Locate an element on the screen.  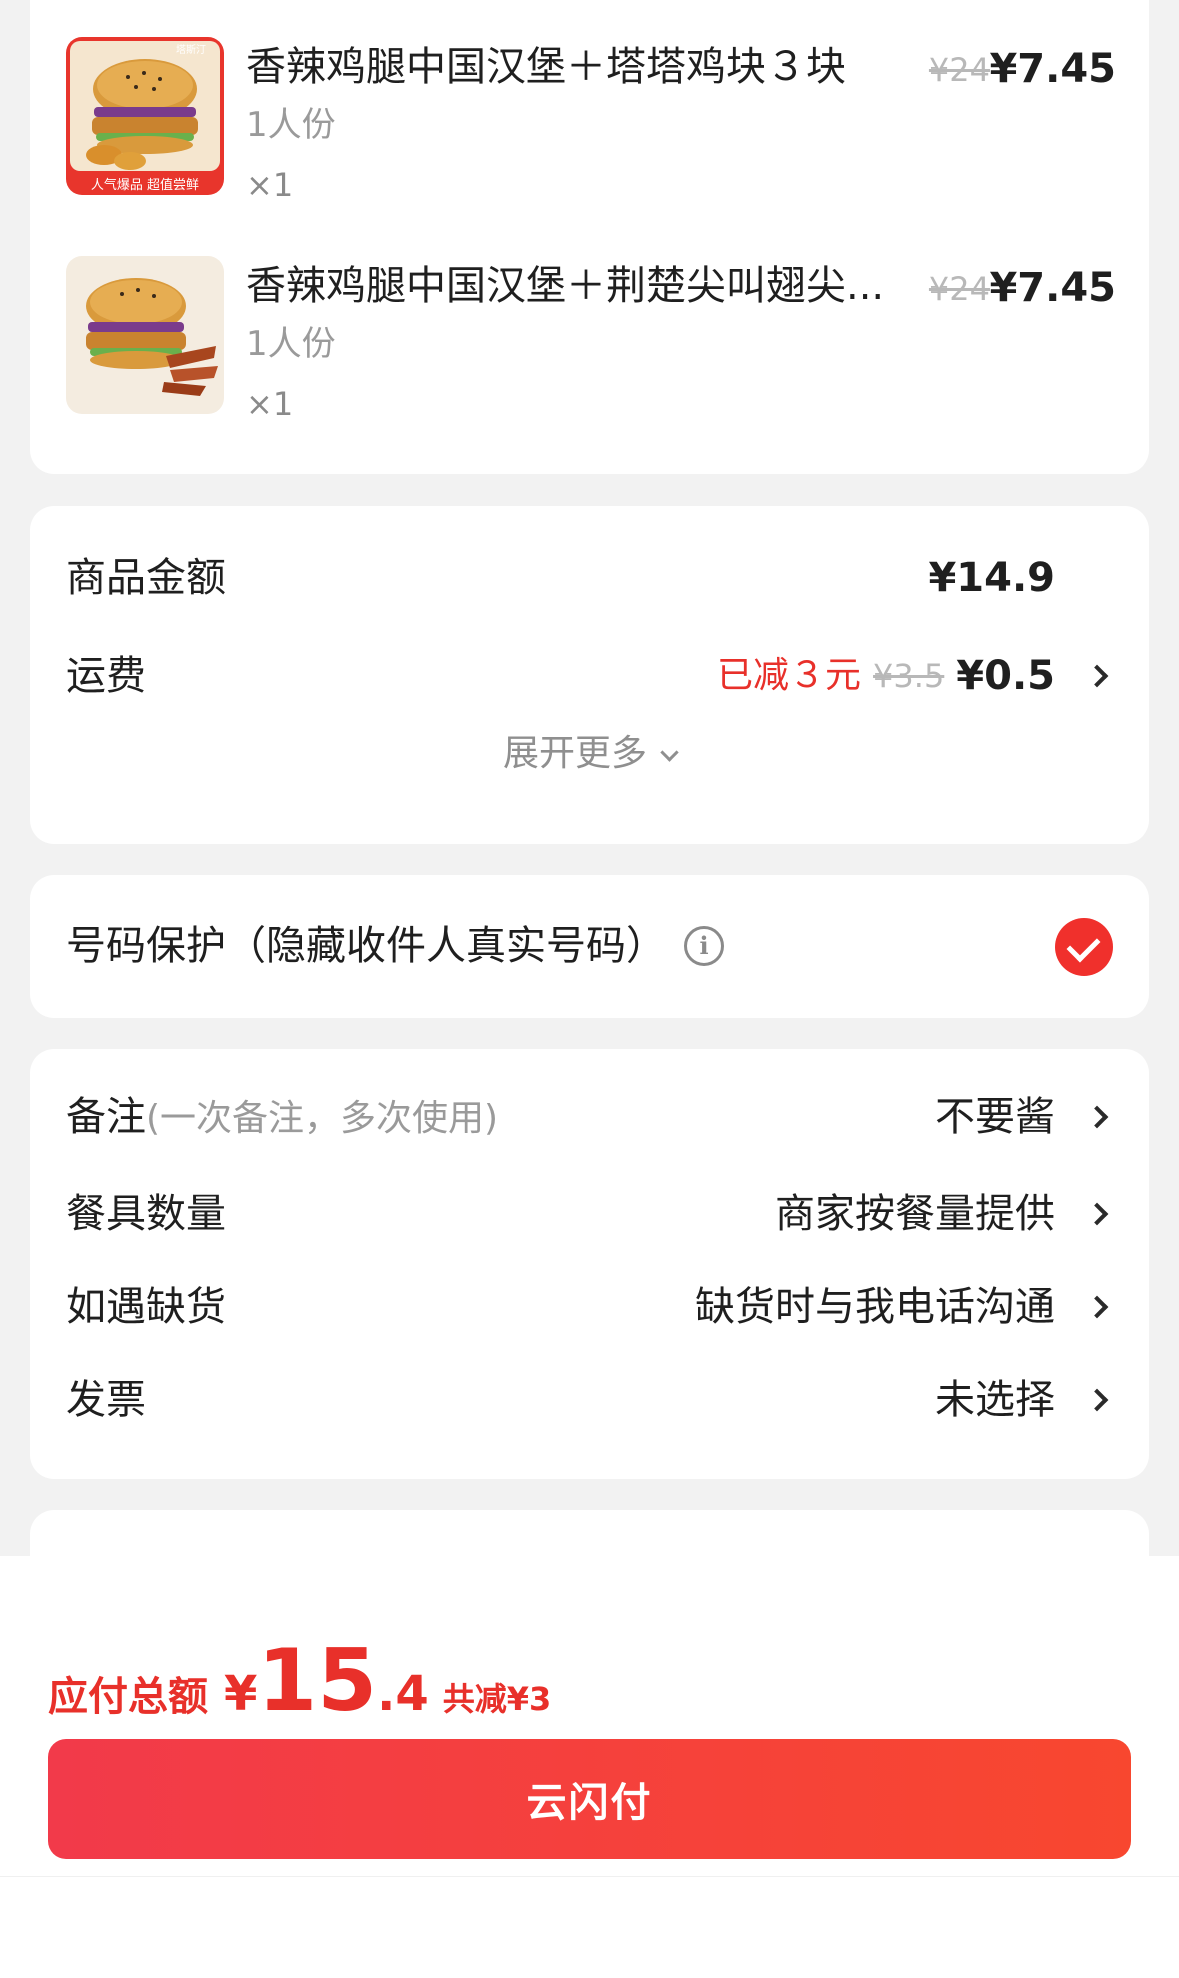
number-privacy-row: 号码保护（隐藏收件人真实号码） i is located at coordinates (395, 946).